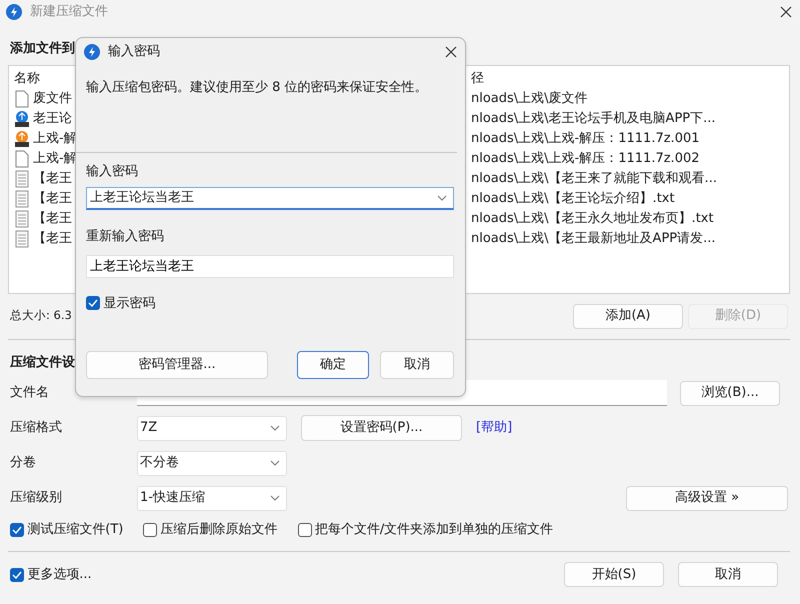  I want to click on advanced-settings-button: 高级设置 », so click(707, 498).